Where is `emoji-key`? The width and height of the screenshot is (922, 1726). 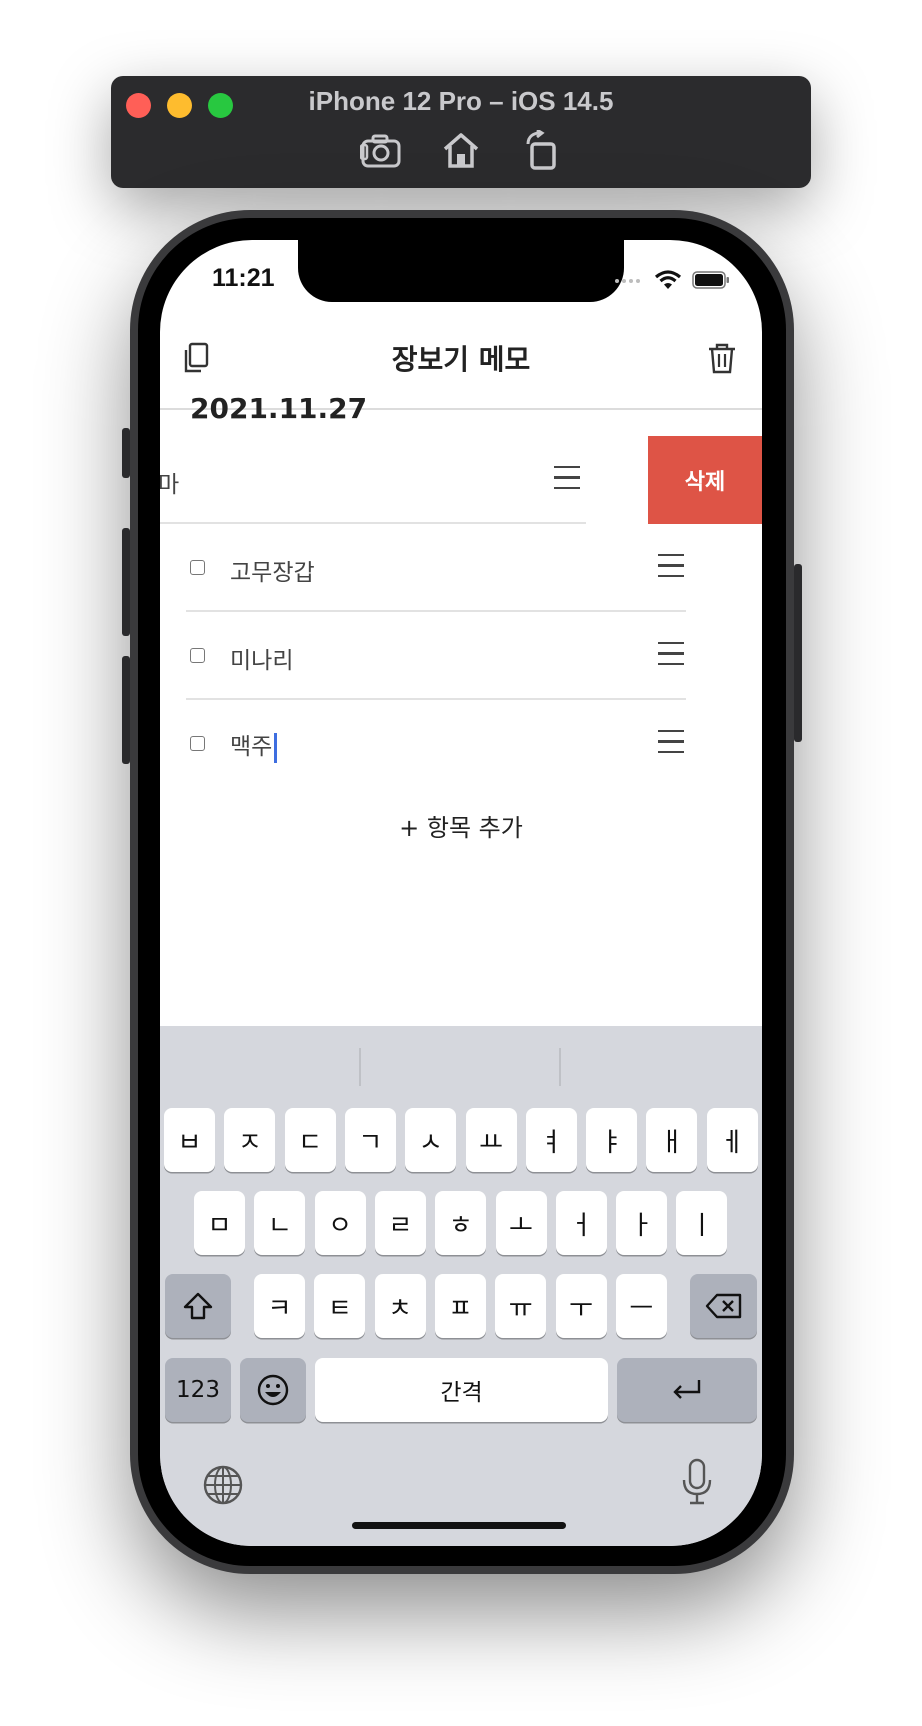 emoji-key is located at coordinates (273, 1390).